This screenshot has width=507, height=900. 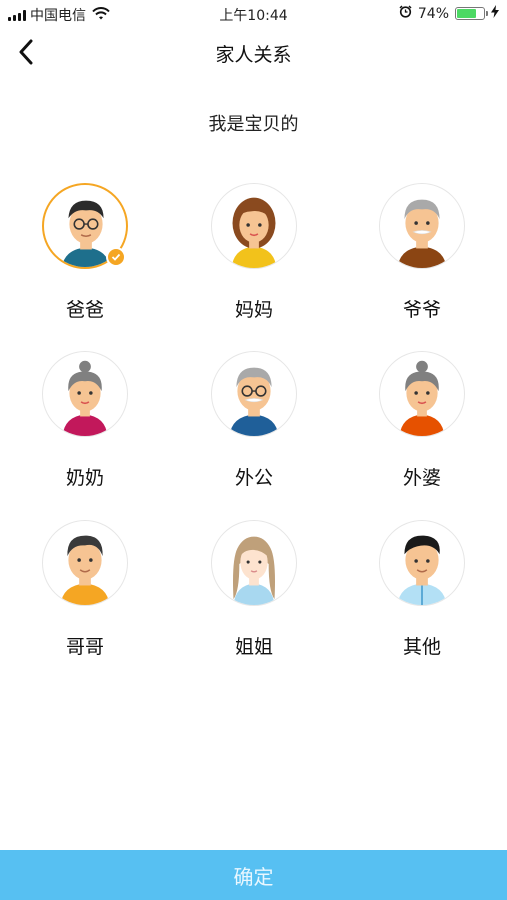 I want to click on relation-mom: 妈妈, so click(x=254, y=253).